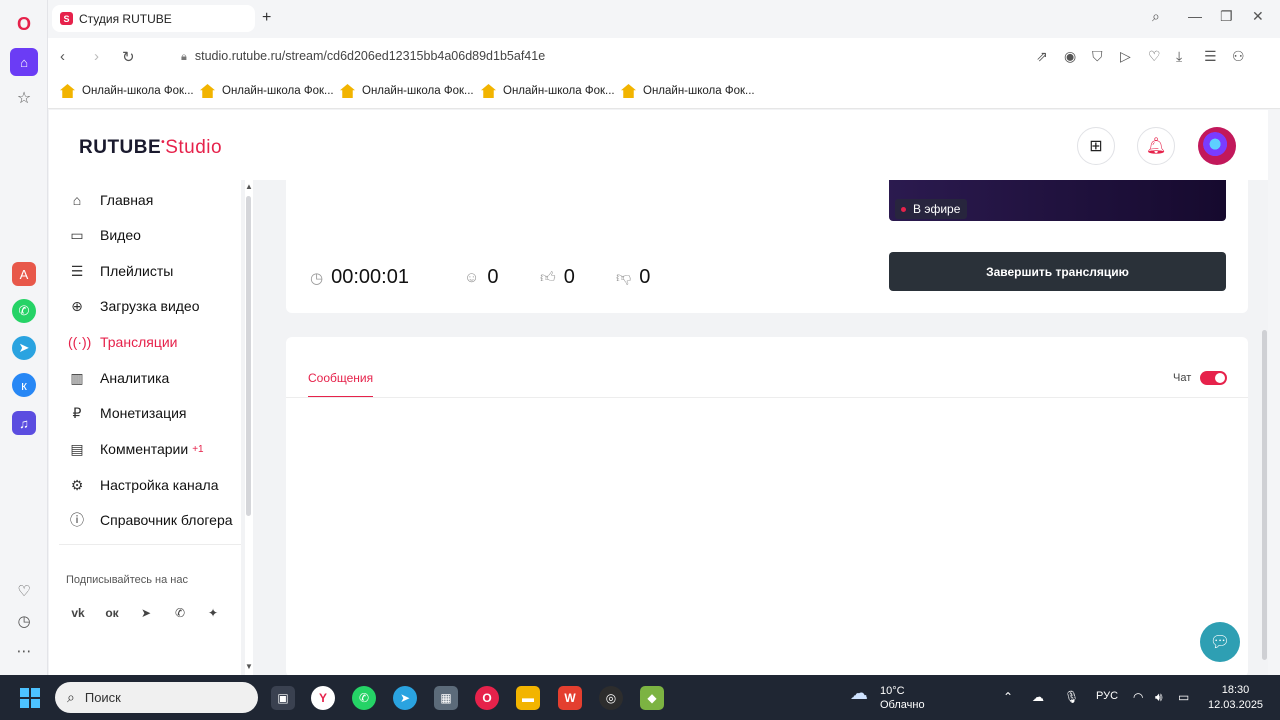 Image resolution: width=1280 pixels, height=720 pixels. I want to click on more-icon: ⋯, so click(24, 651).